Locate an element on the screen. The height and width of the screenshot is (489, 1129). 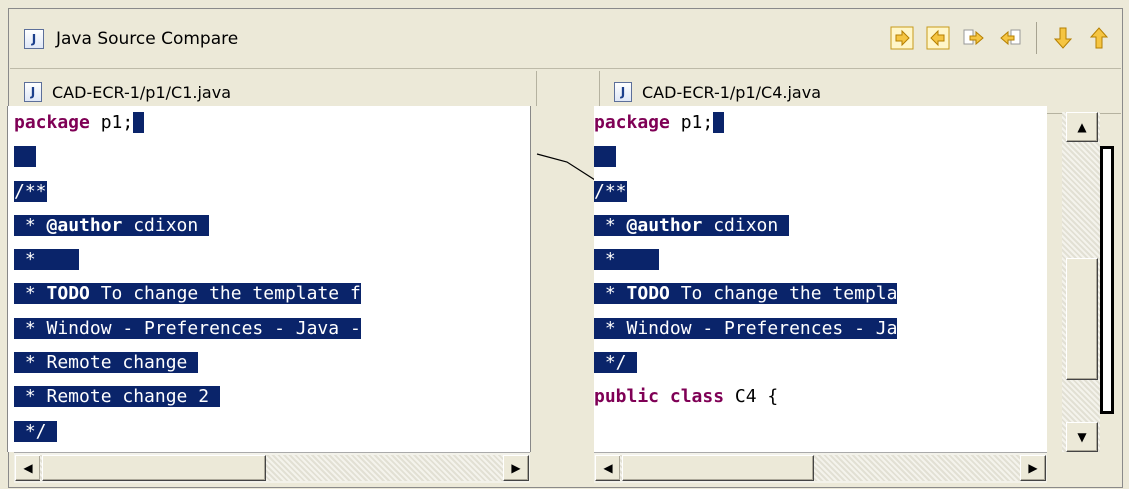
copy-all-left-icon is located at coordinates (938, 38).